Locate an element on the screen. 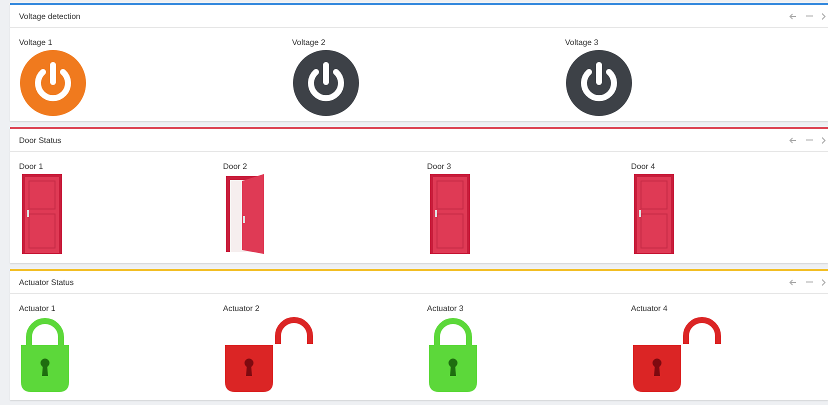 This screenshot has height=405, width=828. item-label: Actuator 2 is located at coordinates (241, 308).